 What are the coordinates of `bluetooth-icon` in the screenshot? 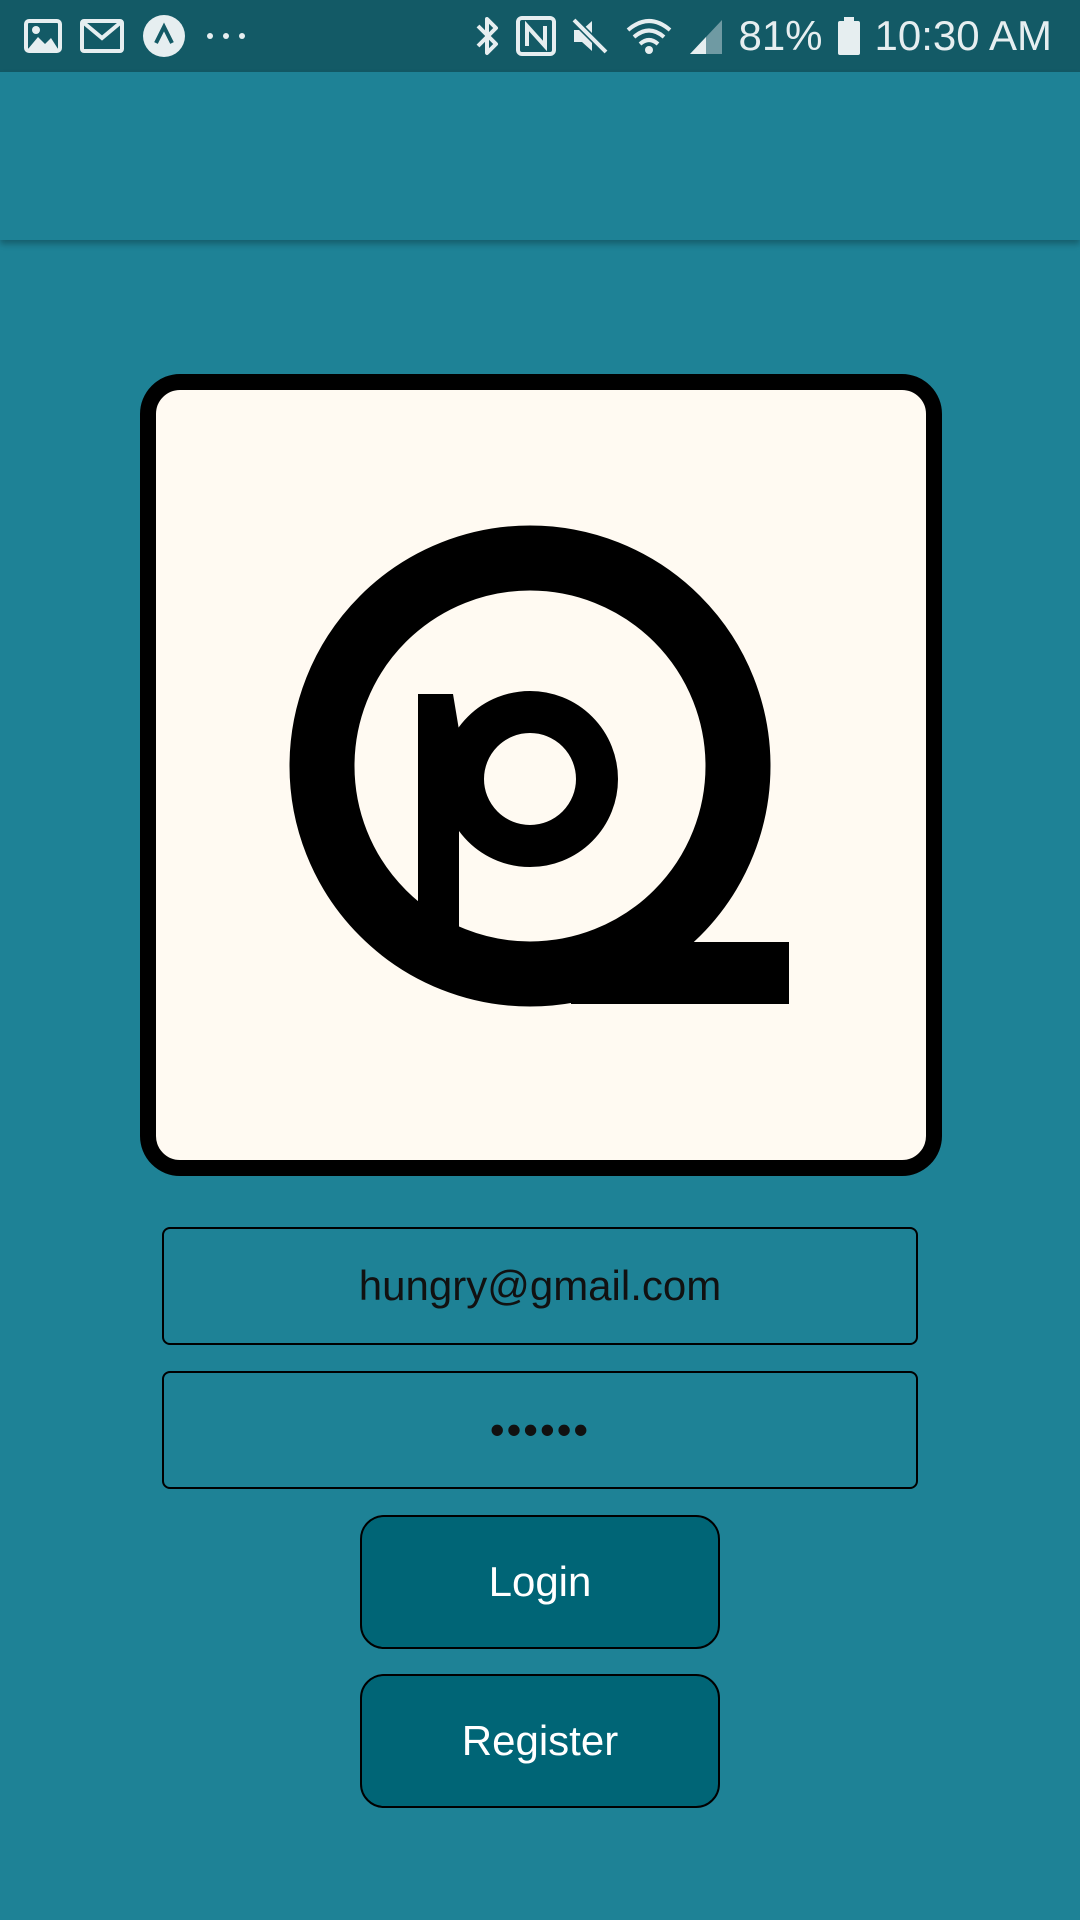 It's located at (488, 36).